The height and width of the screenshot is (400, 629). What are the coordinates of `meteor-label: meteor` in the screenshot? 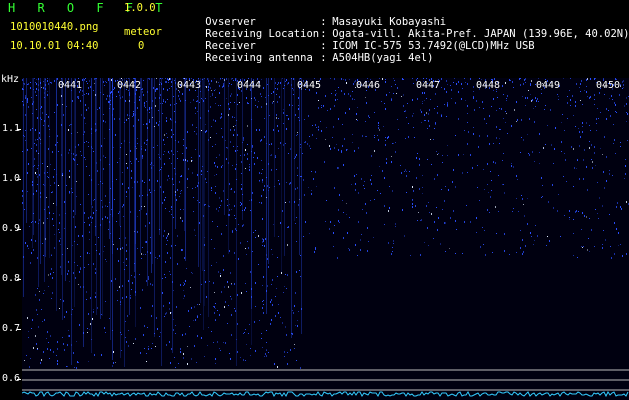 It's located at (143, 32).